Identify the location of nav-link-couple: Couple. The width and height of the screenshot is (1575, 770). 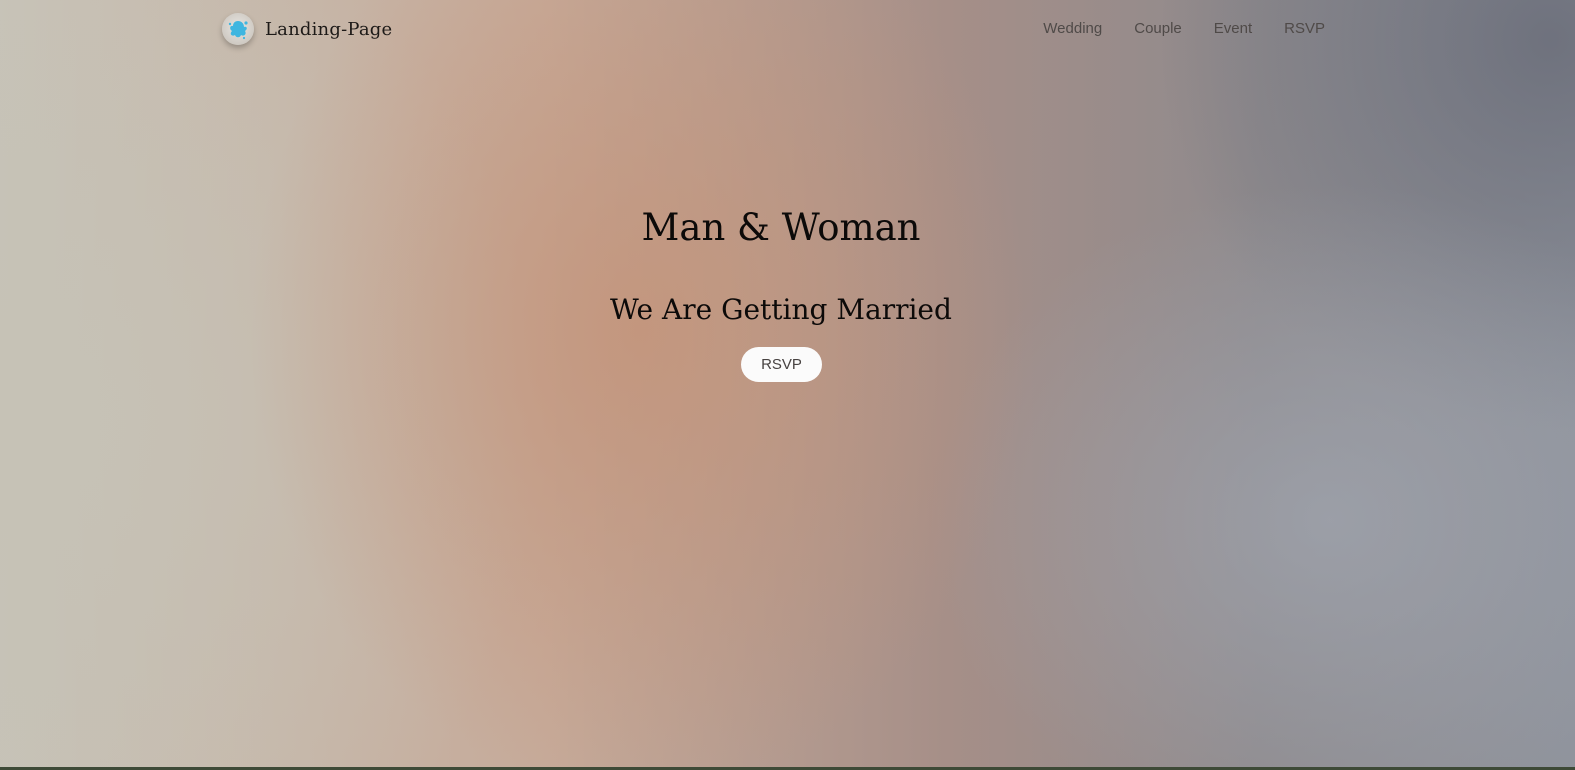
(1158, 28).